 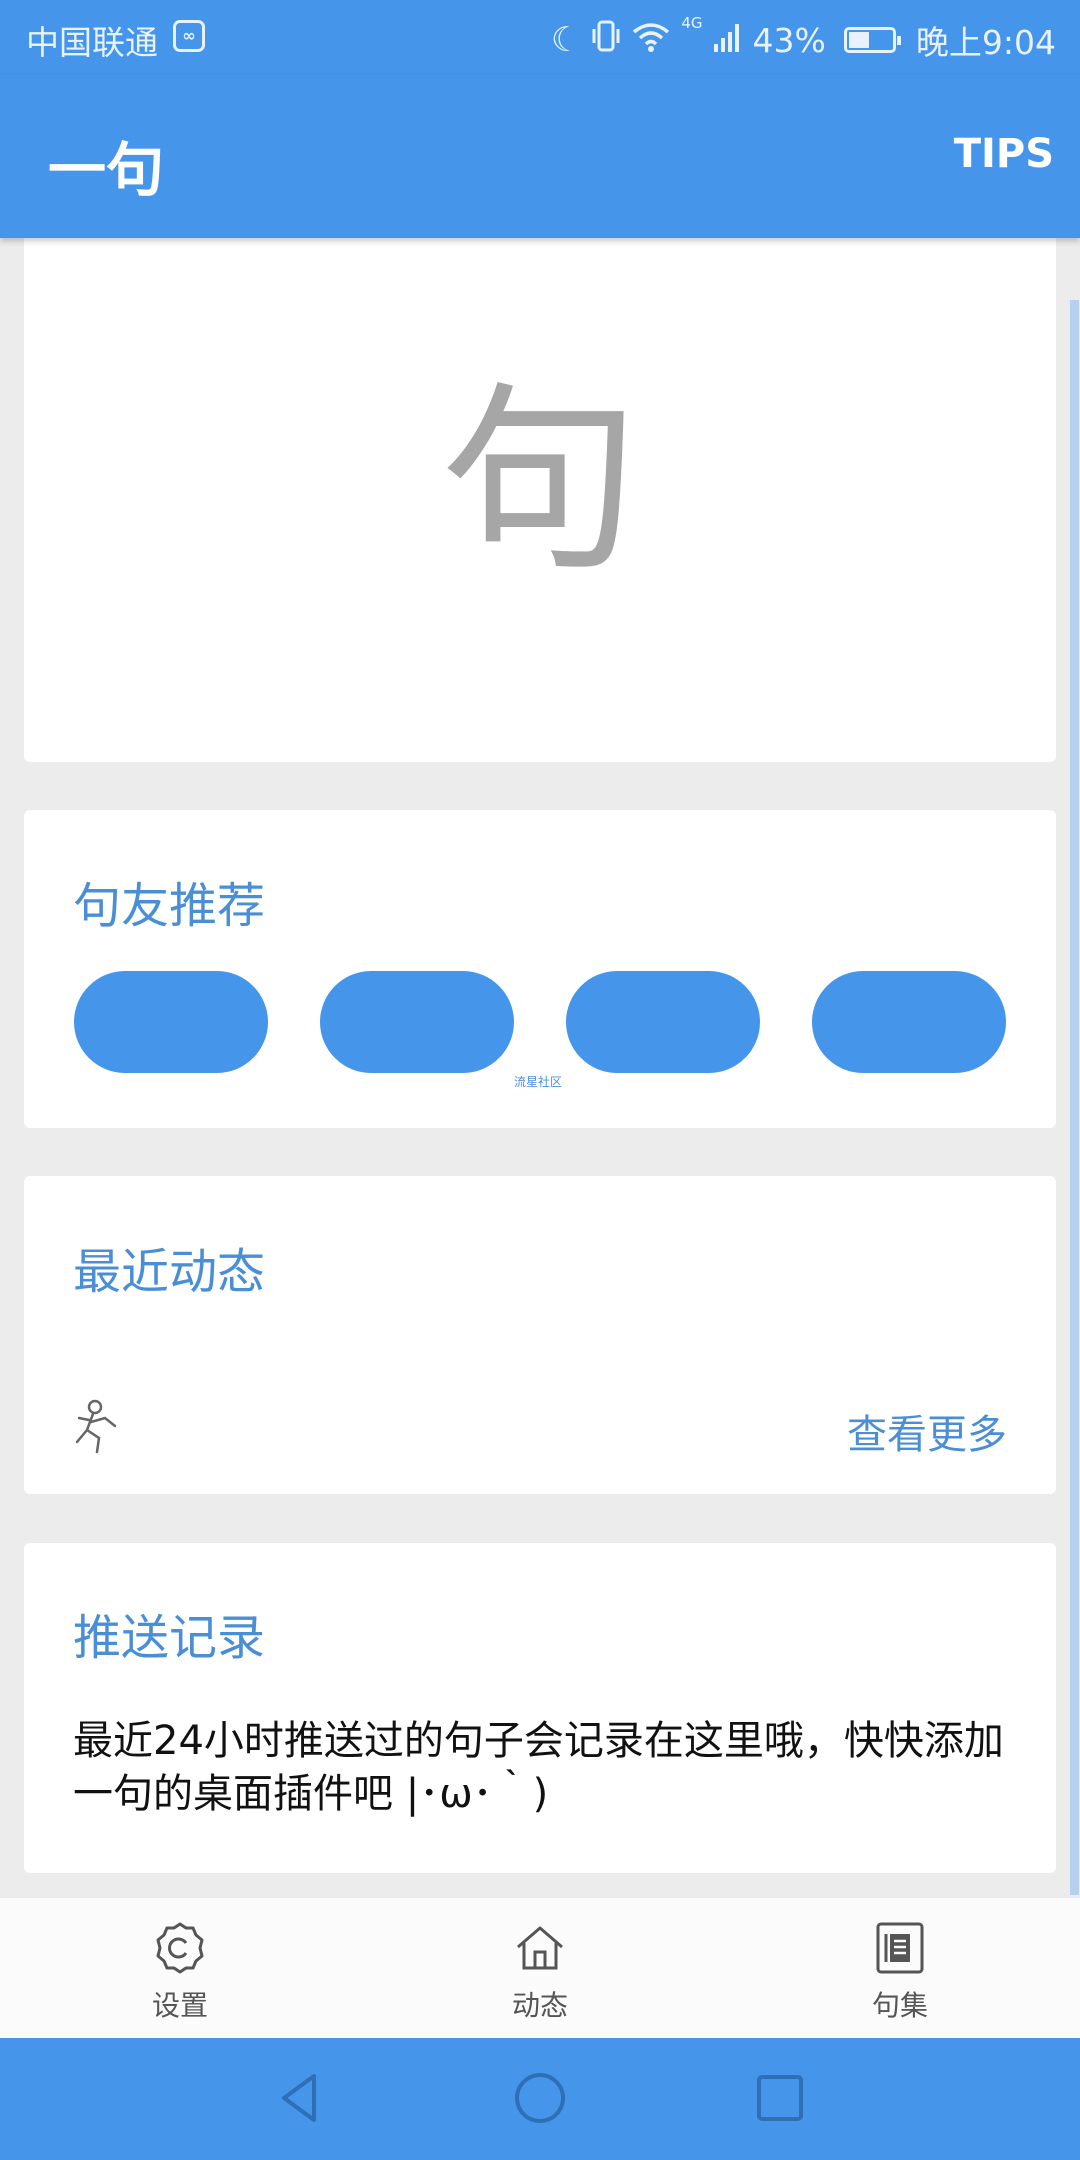 What do you see at coordinates (96, 1428) in the screenshot?
I see `runner-icon` at bounding box center [96, 1428].